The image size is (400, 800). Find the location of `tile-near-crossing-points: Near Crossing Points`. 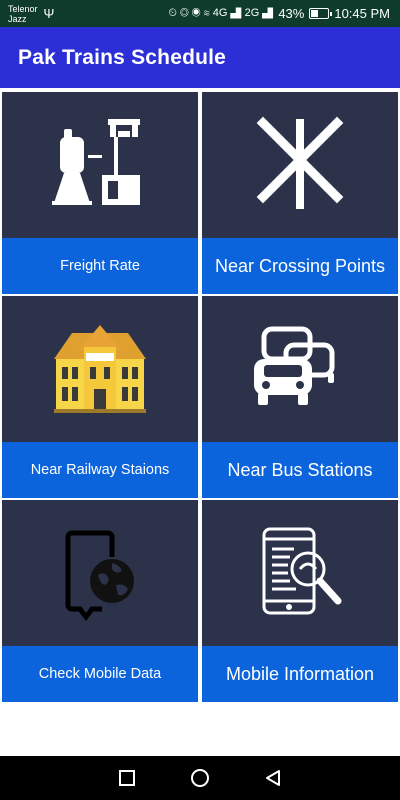

tile-near-crossing-points: Near Crossing Points is located at coordinates (300, 193).